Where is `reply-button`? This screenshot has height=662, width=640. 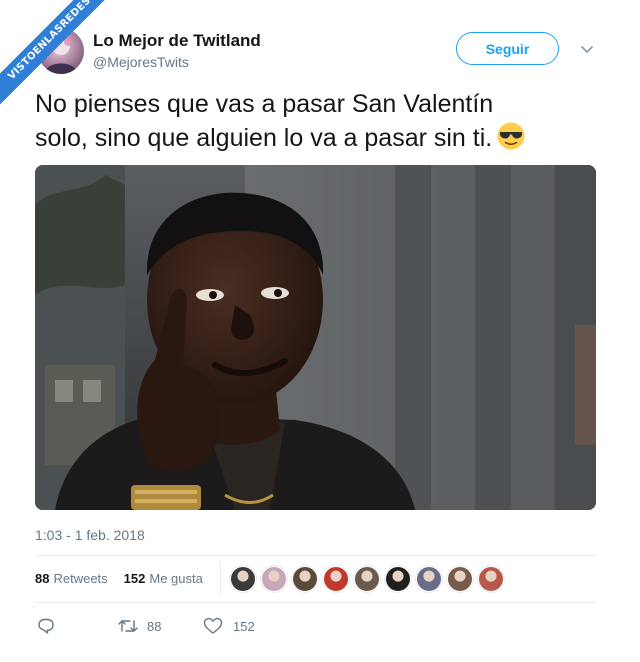
reply-button is located at coordinates (77, 626).